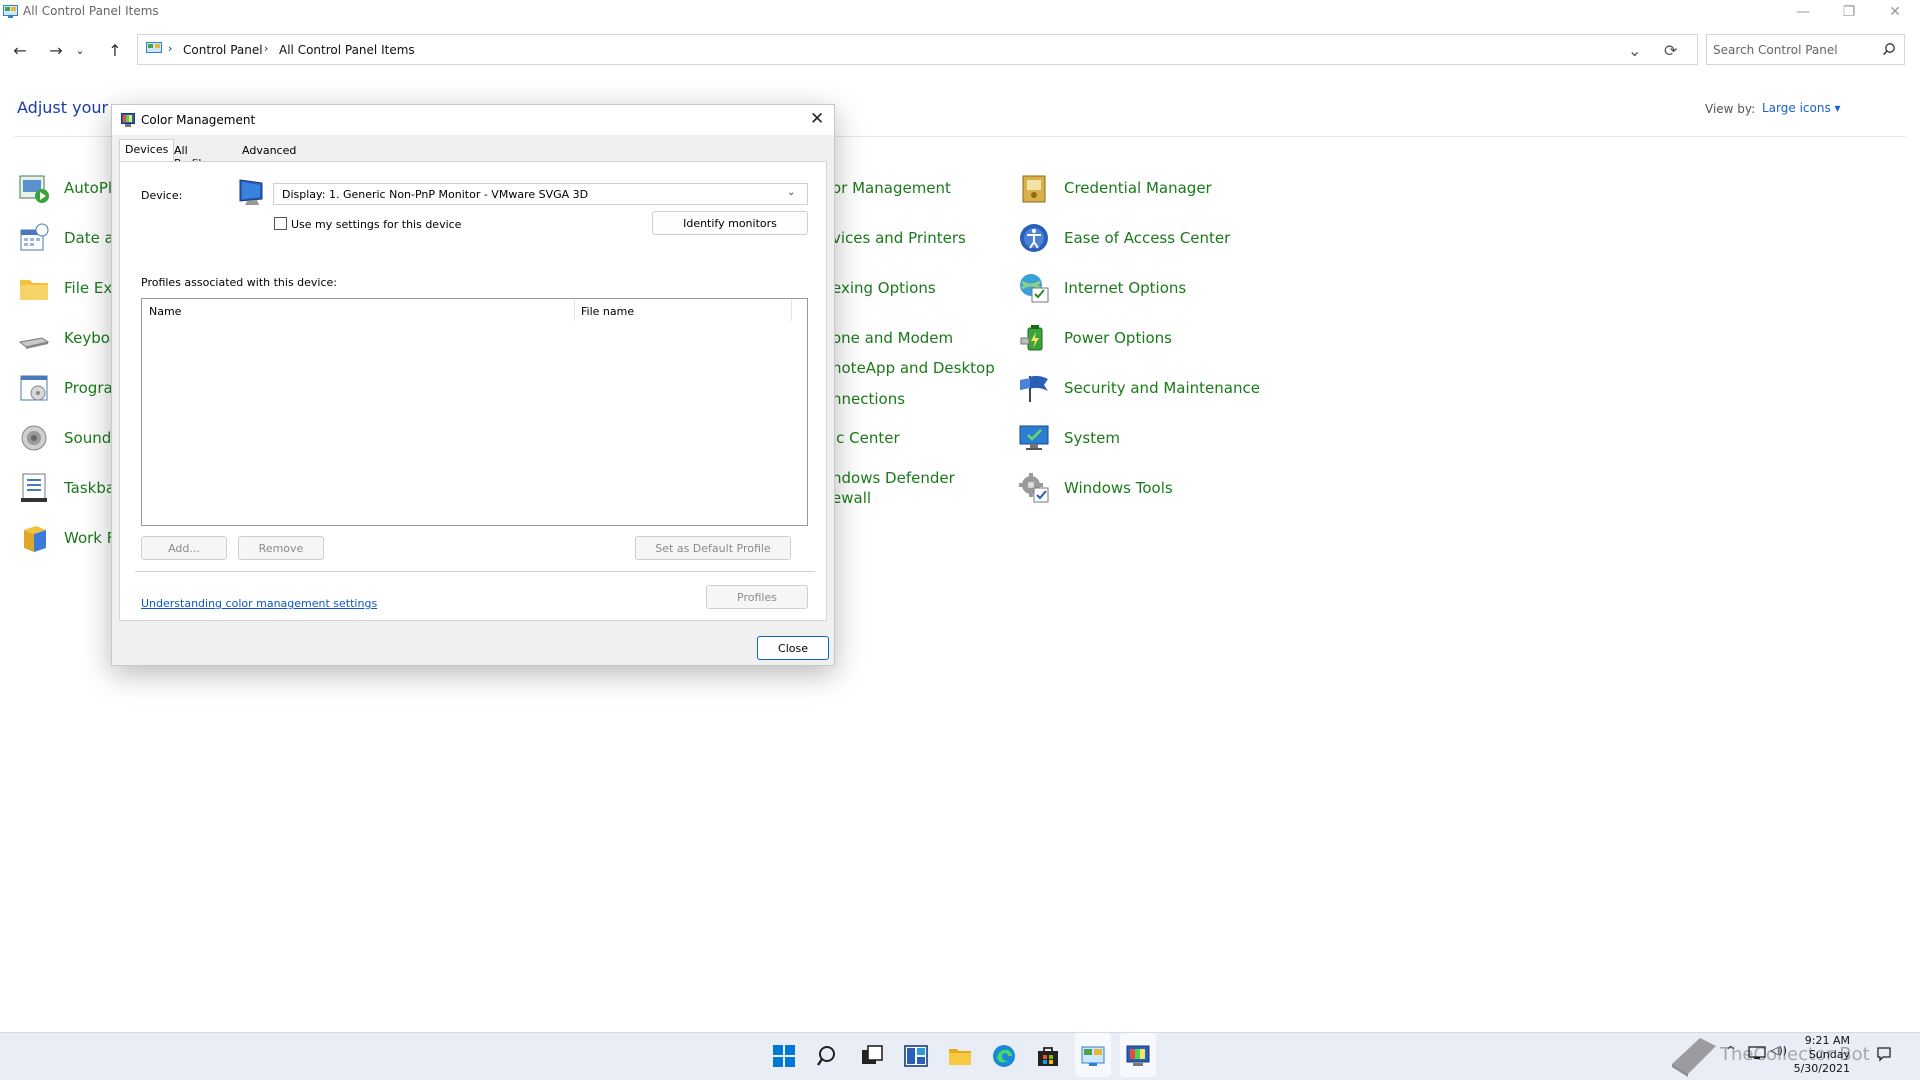 The height and width of the screenshot is (1080, 1920). What do you see at coordinates (1821, 1068) in the screenshot?
I see `clock-date: 5/30/2021` at bounding box center [1821, 1068].